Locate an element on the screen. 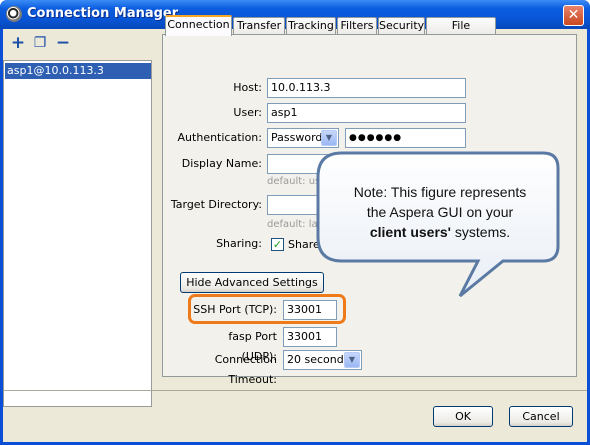 The height and width of the screenshot is (445, 590). sharing-text: Share is located at coordinates (304, 244).